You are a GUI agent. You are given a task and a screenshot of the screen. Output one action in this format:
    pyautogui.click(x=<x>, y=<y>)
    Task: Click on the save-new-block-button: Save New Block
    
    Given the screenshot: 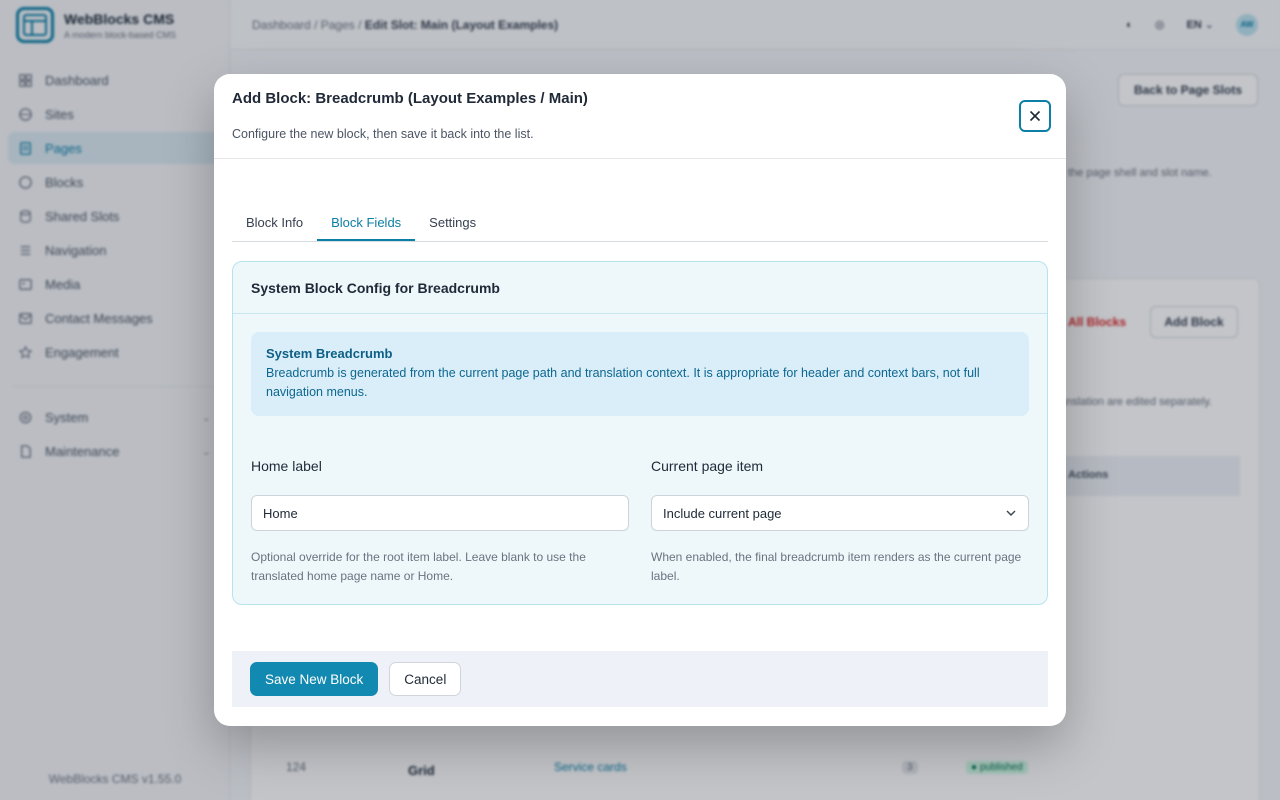 What is the action you would take?
    pyautogui.click(x=314, y=679)
    